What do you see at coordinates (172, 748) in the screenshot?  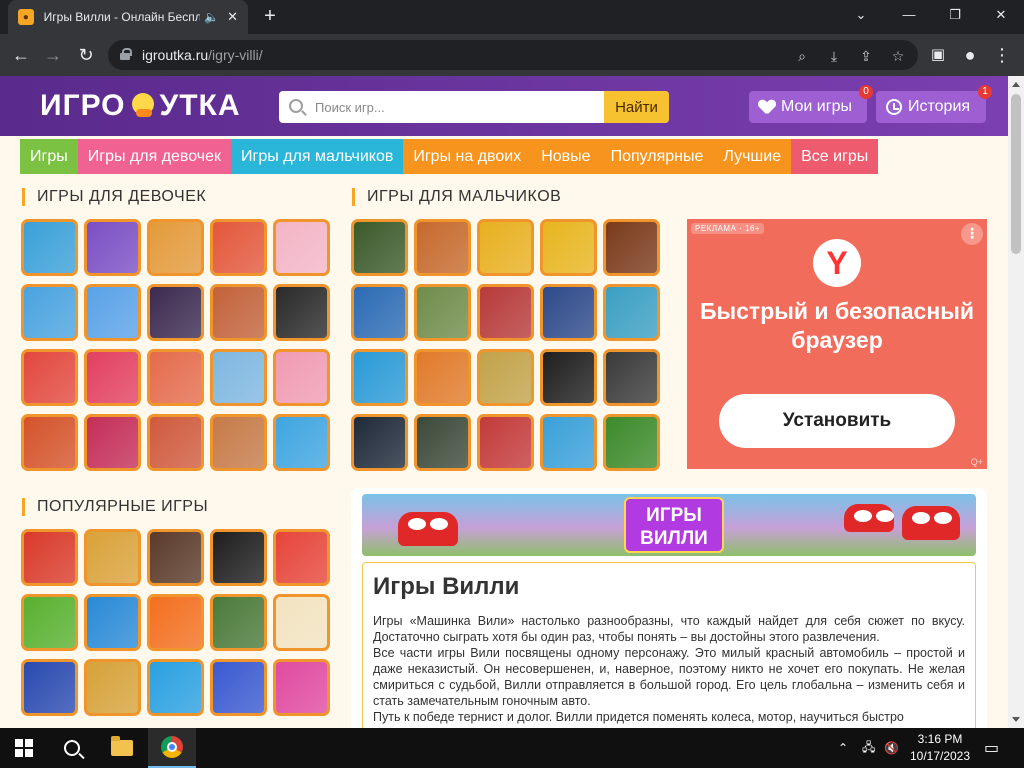 I see `chrome-taskbar-button` at bounding box center [172, 748].